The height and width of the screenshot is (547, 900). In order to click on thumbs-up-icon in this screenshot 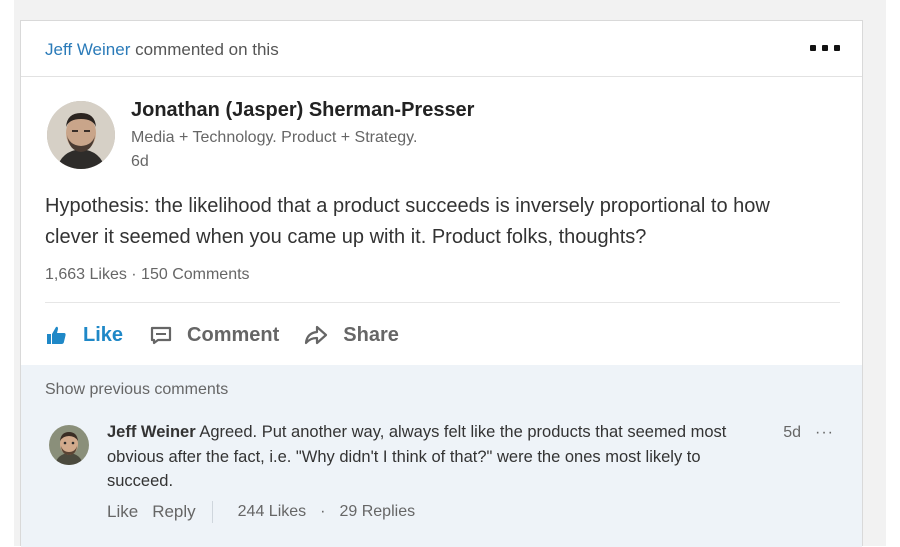, I will do `click(56, 335)`.